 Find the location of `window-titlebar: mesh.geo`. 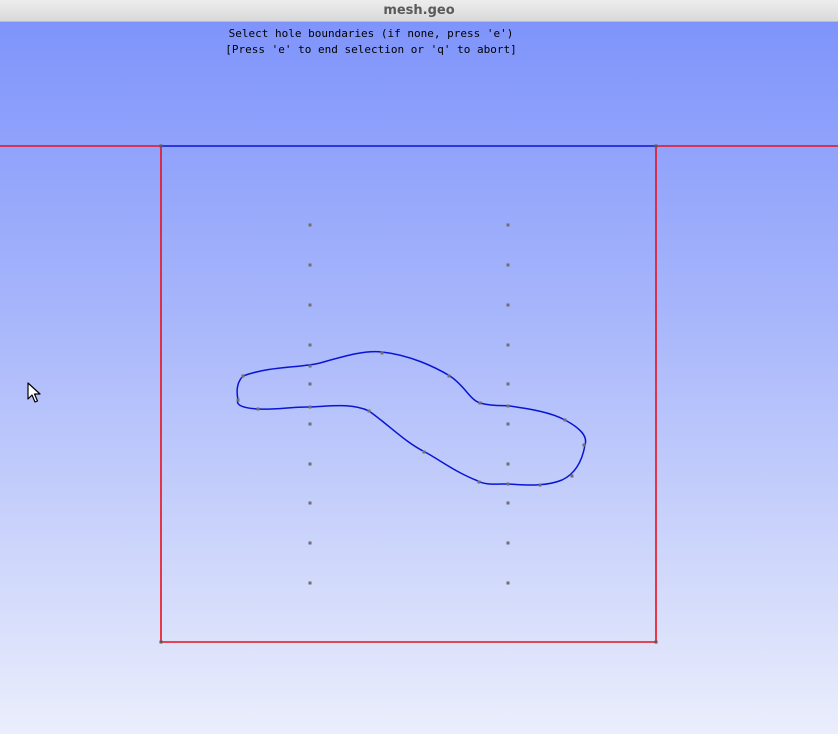

window-titlebar: mesh.geo is located at coordinates (419, 11).